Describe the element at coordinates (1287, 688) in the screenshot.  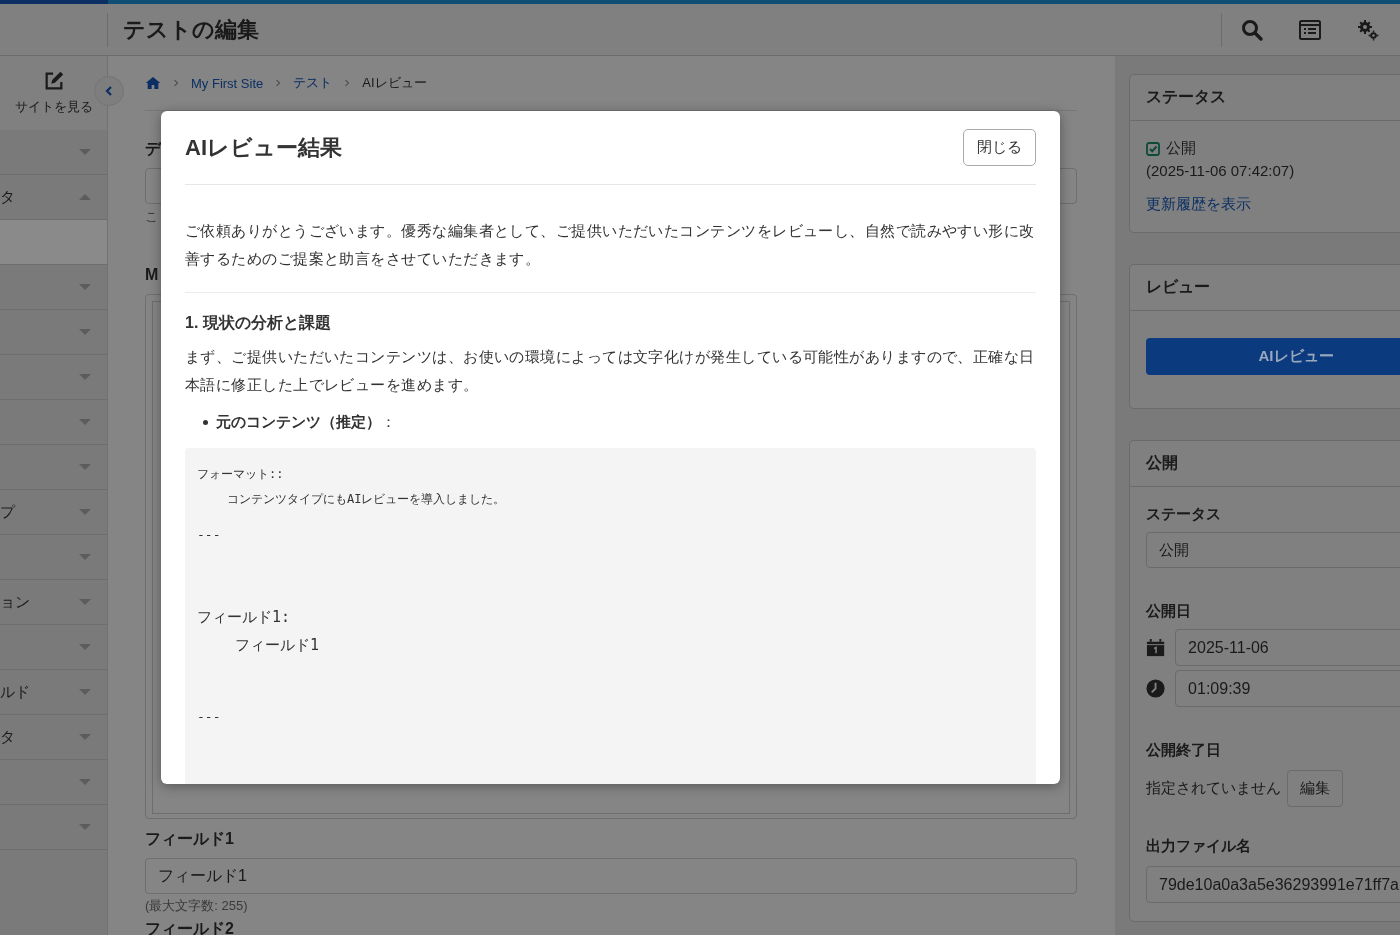
I see `time-field: 01:09:39` at that location.